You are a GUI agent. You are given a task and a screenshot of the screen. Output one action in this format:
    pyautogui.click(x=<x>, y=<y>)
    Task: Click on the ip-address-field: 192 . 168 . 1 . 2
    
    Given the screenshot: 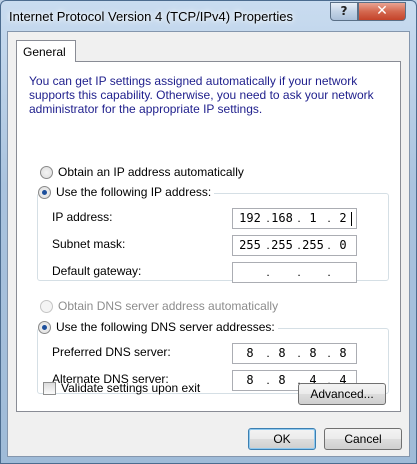 What is the action you would take?
    pyautogui.click(x=294, y=218)
    